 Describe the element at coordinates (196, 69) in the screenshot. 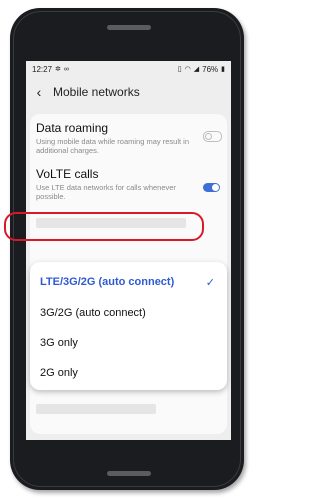

I see `signal-icon: ◢` at that location.